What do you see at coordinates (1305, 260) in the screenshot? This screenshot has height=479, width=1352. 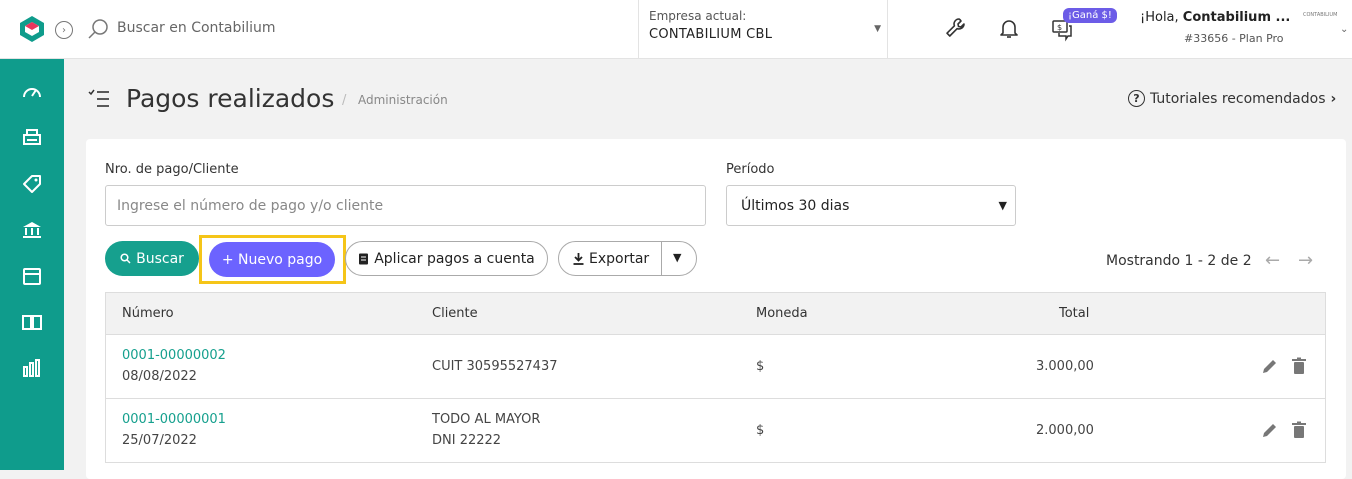 I see `next-page-icon: →` at bounding box center [1305, 260].